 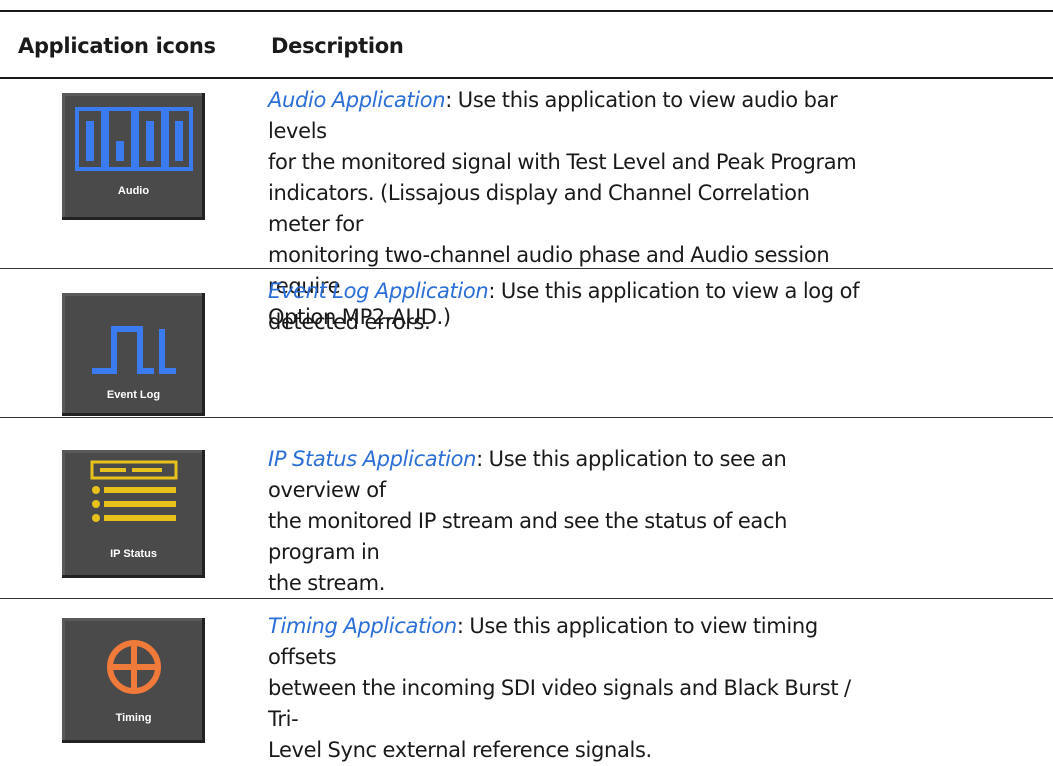 I want to click on description-text: Level Sync external reference signals., so click(x=460, y=750).